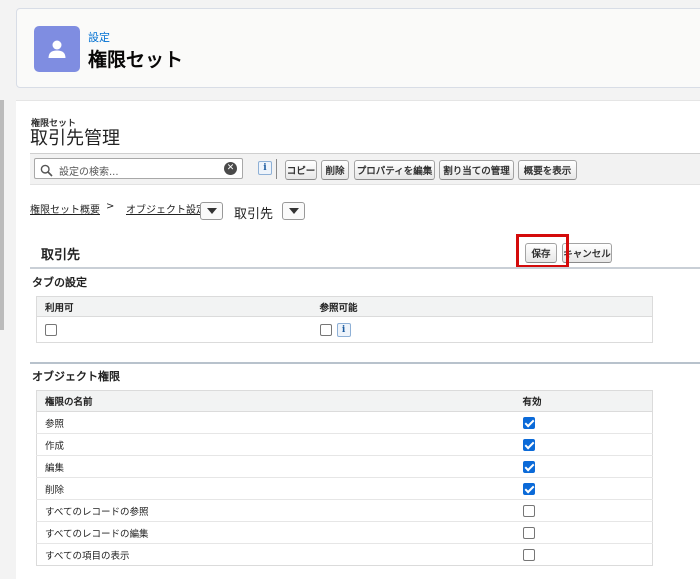 This screenshot has height=579, width=700. I want to click on permission-name: 作成, so click(275, 444).